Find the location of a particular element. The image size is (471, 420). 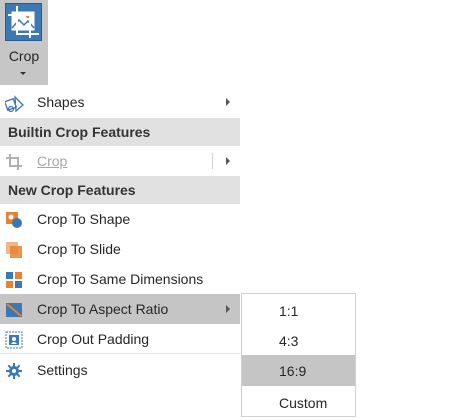

menu-item-crop-to-shape: Crop To Shape is located at coordinates (120, 219).